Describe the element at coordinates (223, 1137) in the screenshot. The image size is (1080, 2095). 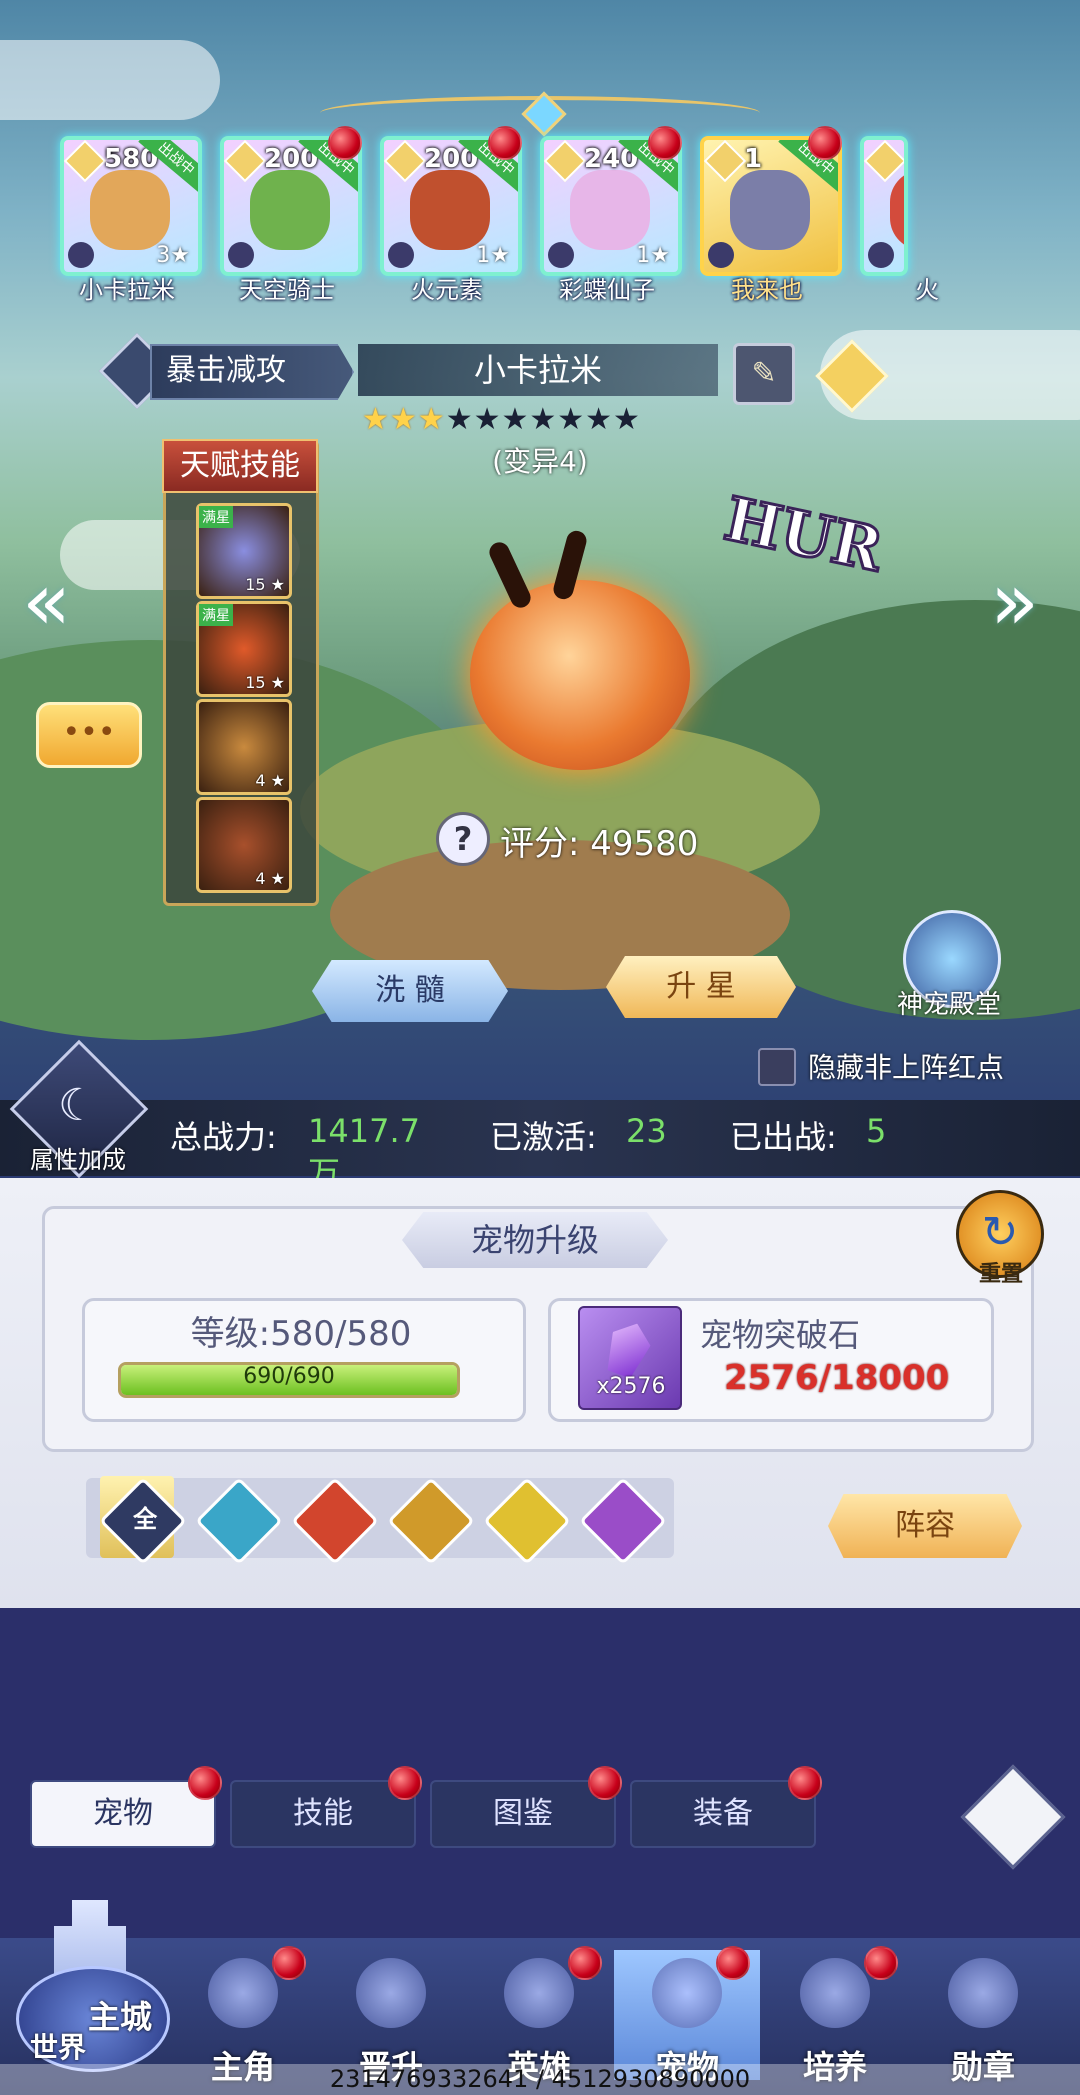
I see `power-label: 总战力:` at that location.